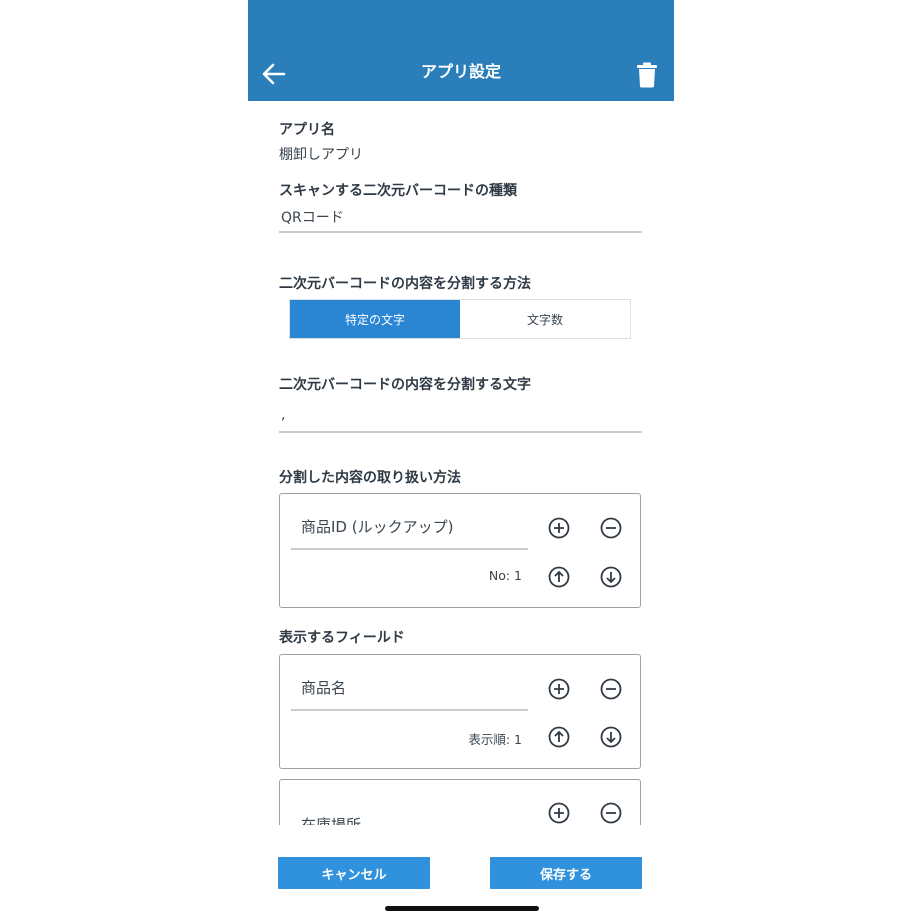  I want to click on handling-field-value: 商品ID (ルックアップ), so click(377, 527).